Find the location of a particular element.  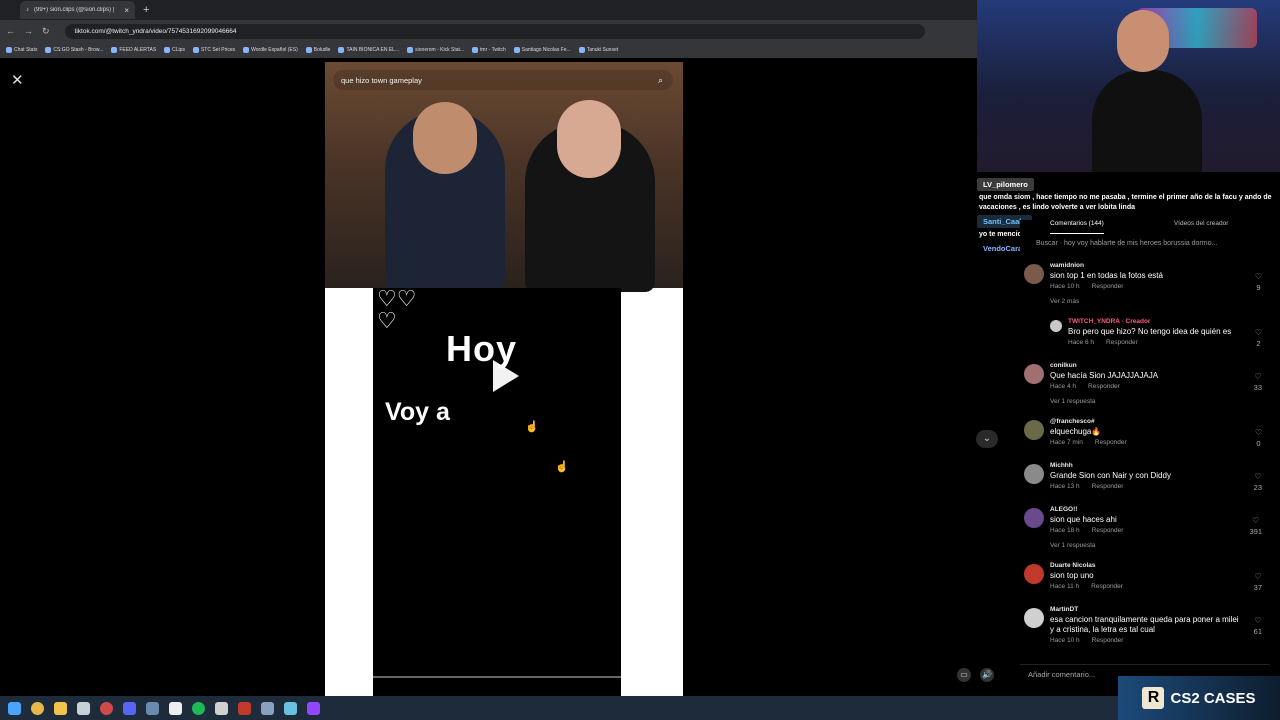

like-button: ♡ 9 is located at coordinates (1258, 282).